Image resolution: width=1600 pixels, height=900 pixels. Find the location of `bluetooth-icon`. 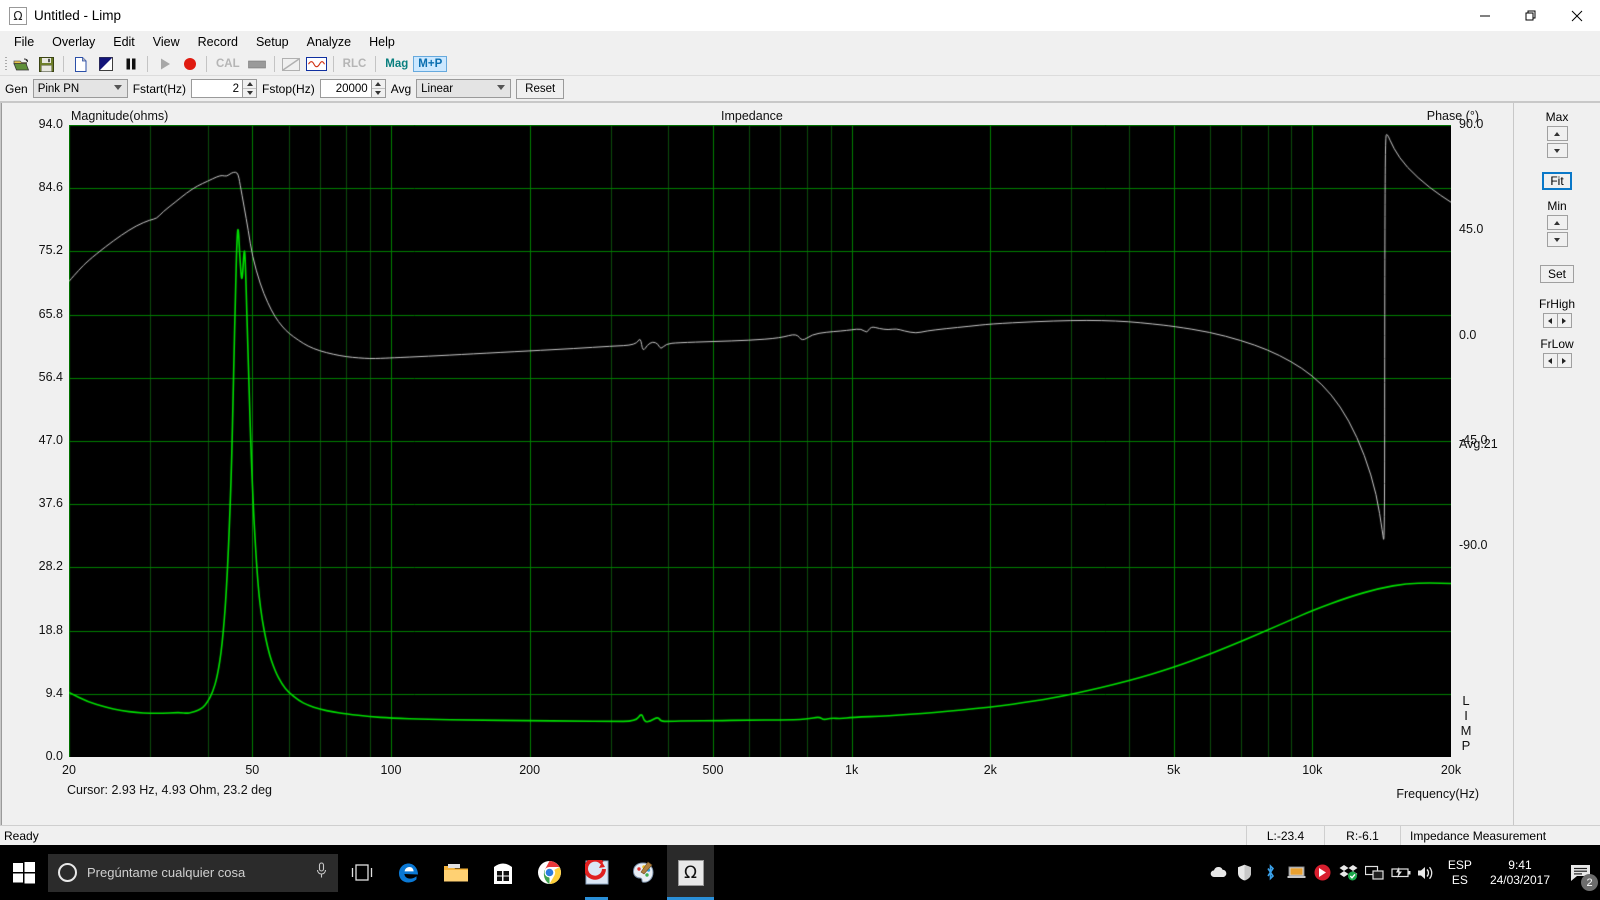

bluetooth-icon is located at coordinates (1271, 872).